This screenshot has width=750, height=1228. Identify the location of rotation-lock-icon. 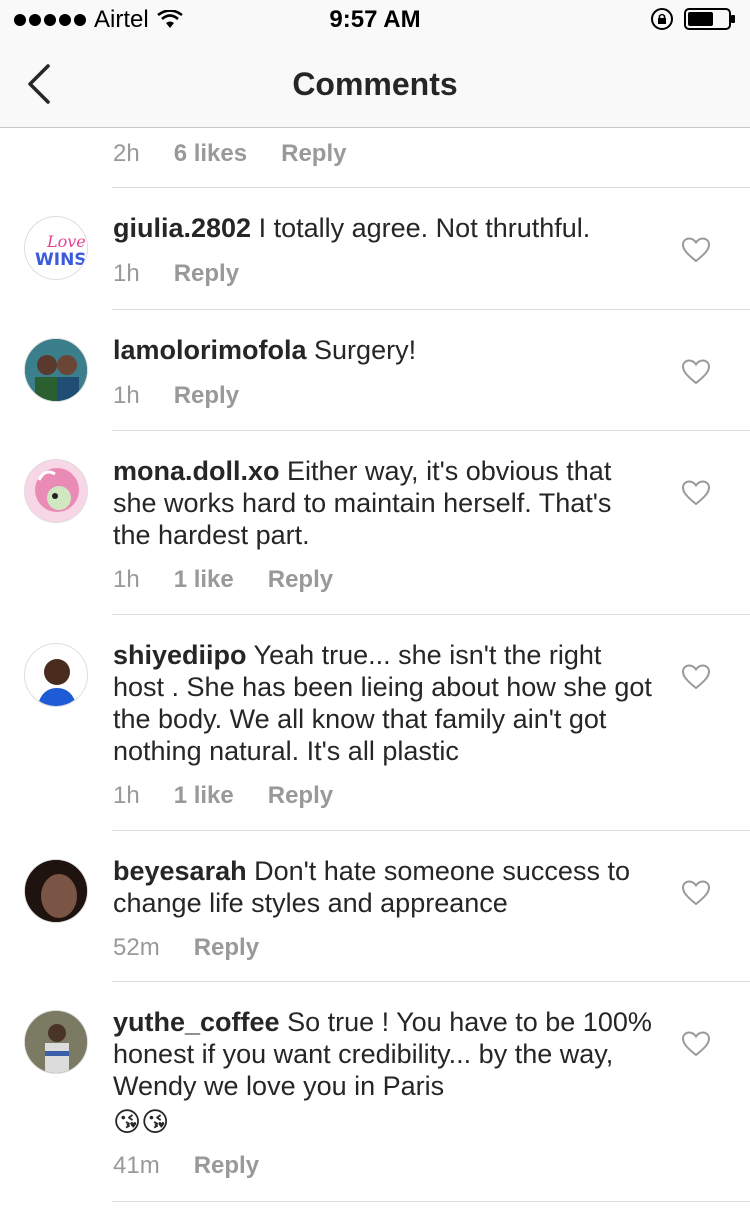
(662, 19).